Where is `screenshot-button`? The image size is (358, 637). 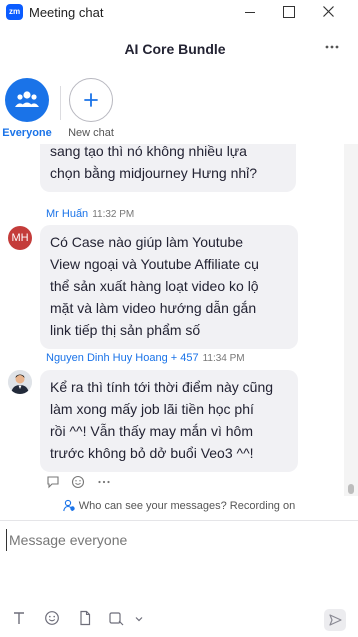 screenshot-button is located at coordinates (116, 620).